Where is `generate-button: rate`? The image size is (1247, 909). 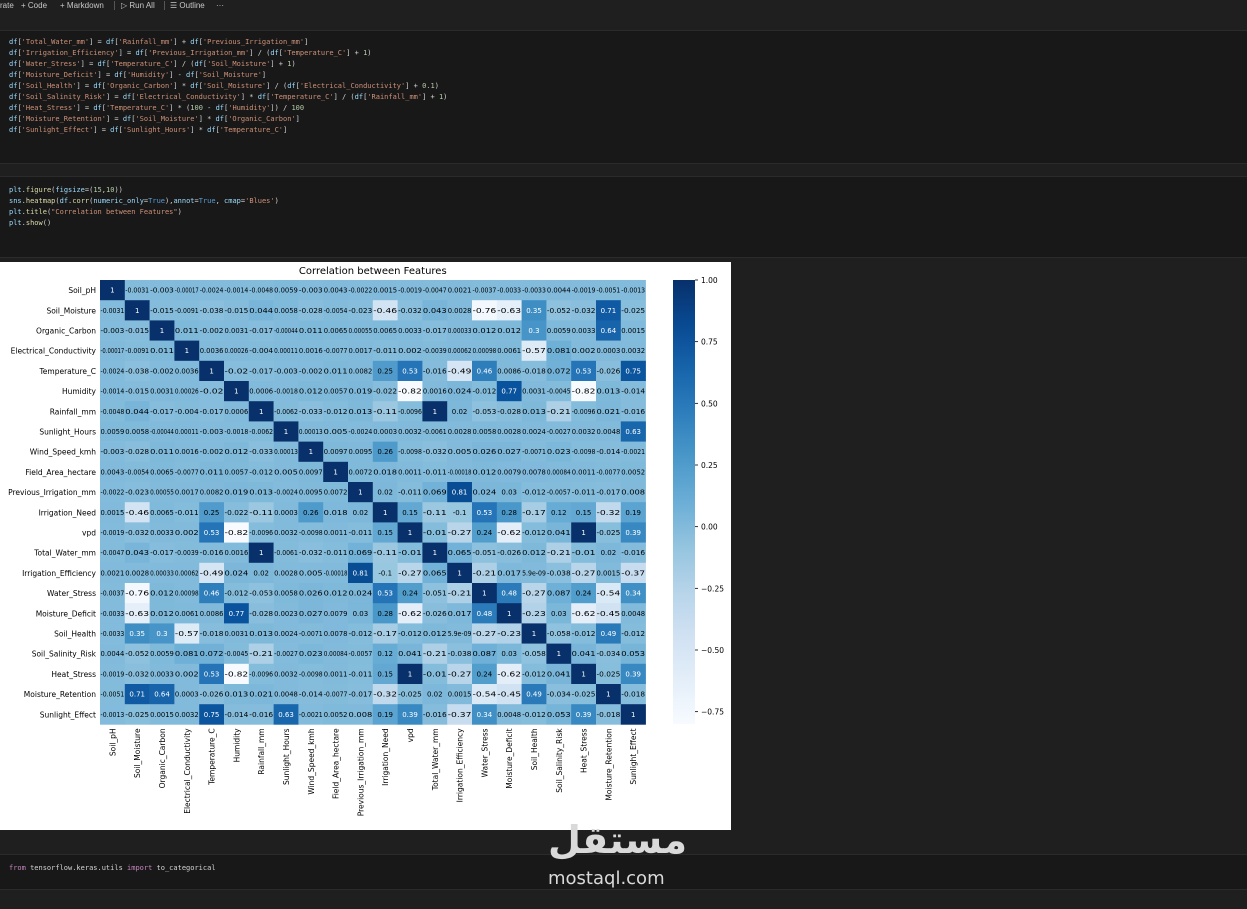 generate-button: rate is located at coordinates (7, 5).